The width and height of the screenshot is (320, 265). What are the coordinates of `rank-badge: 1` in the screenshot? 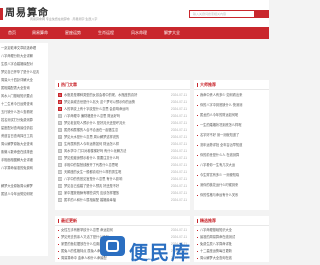 It's located at (60, 95).